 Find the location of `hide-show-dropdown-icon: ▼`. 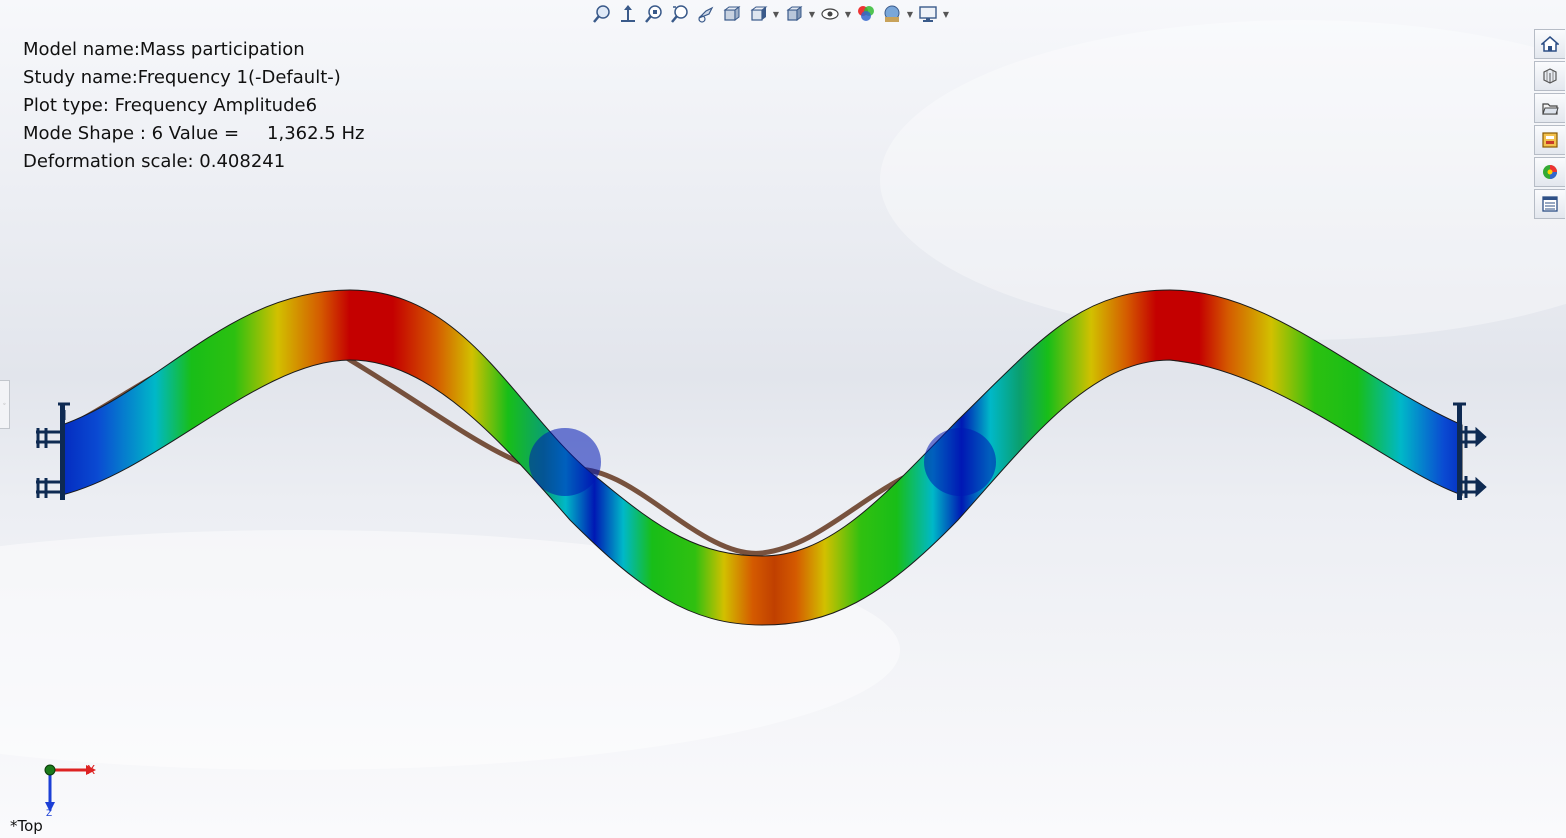

hide-show-dropdown-icon: ▼ is located at coordinates (848, 14).